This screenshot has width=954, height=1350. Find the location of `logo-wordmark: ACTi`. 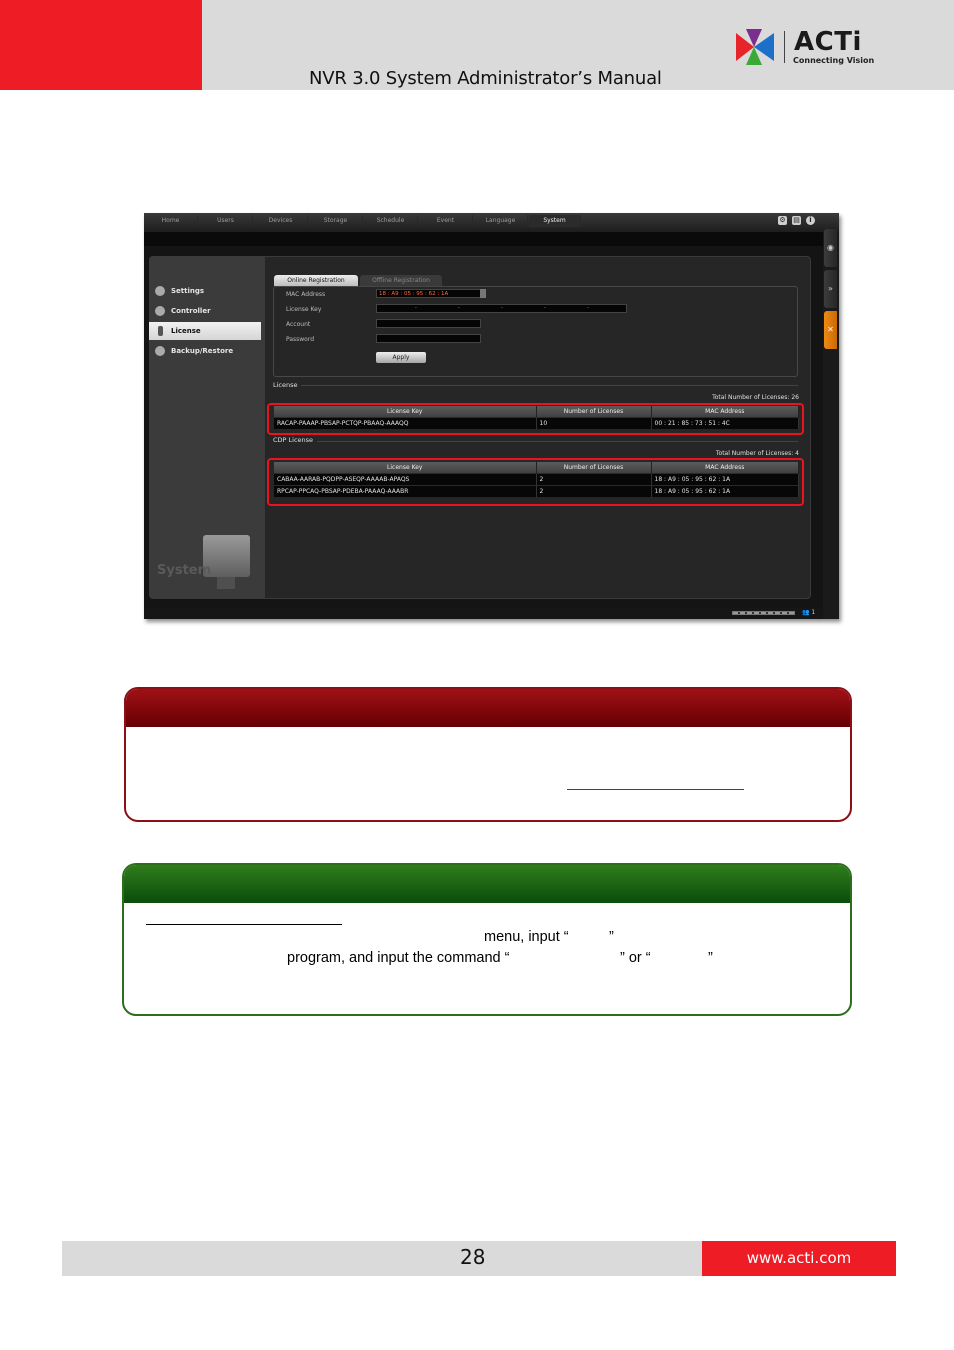

logo-wordmark: ACTi is located at coordinates (828, 42).